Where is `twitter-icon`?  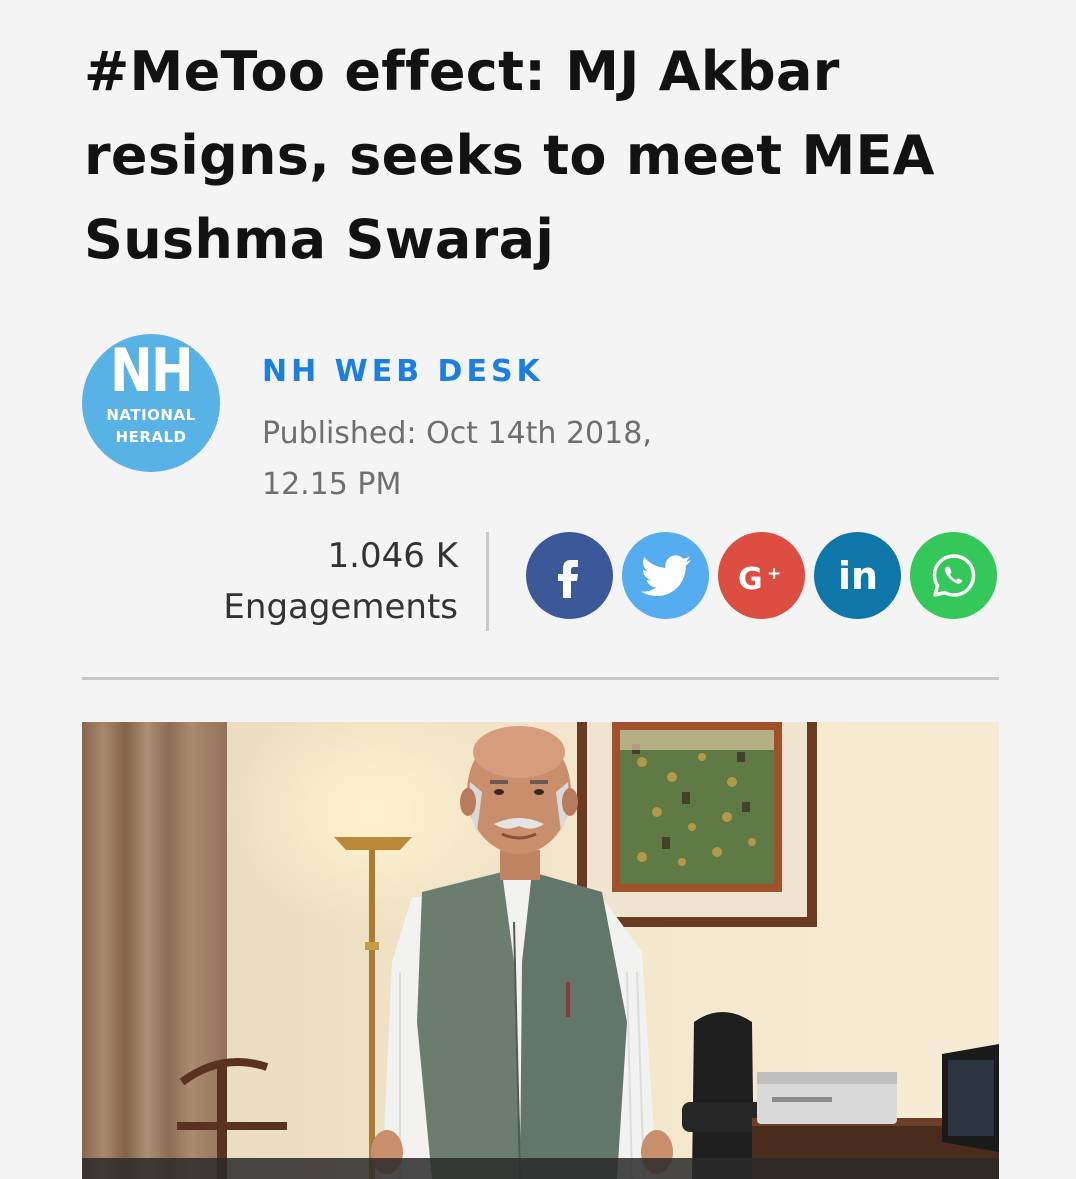 twitter-icon is located at coordinates (665, 575).